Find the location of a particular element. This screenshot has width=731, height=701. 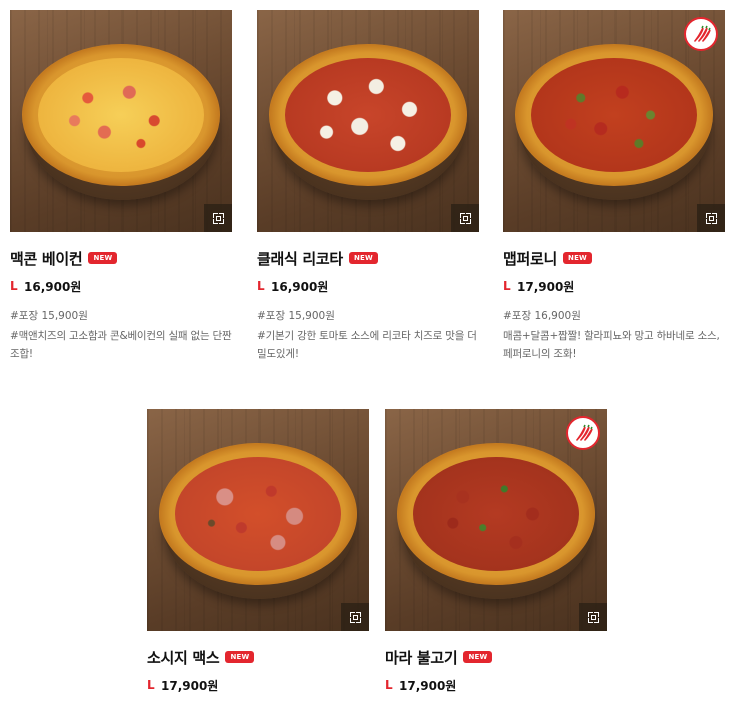

product-title-row: 맥콘 베이컨 NEW is located at coordinates (121, 258).